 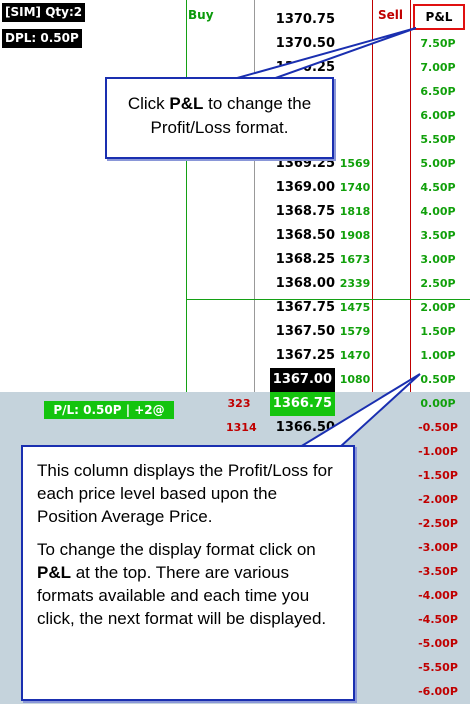 I want to click on callout-text: To change the display format click on, so click(x=176, y=549).